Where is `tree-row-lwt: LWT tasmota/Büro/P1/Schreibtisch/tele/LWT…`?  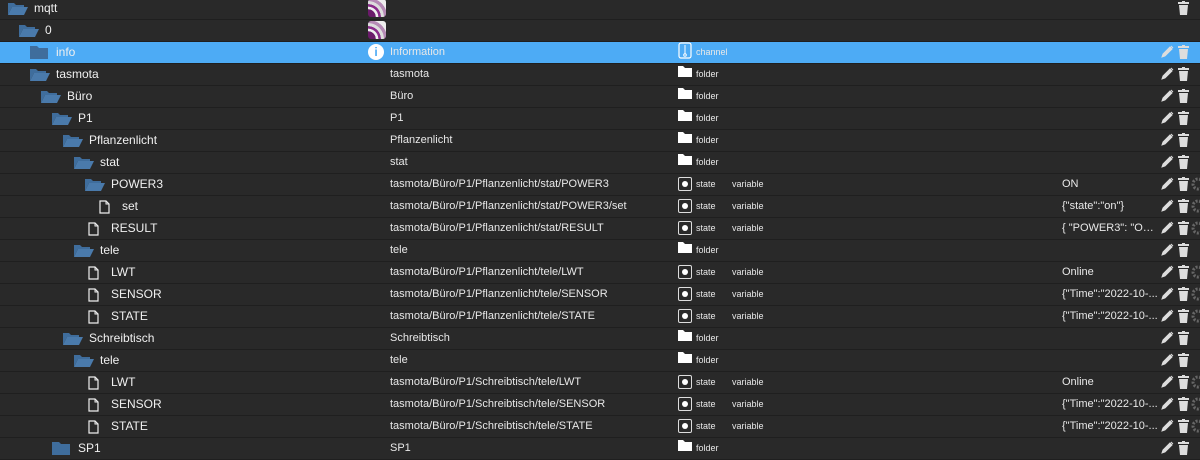 tree-row-lwt: LWT tasmota/Büro/P1/Schreibtisch/tele/LWT… is located at coordinates (600, 383).